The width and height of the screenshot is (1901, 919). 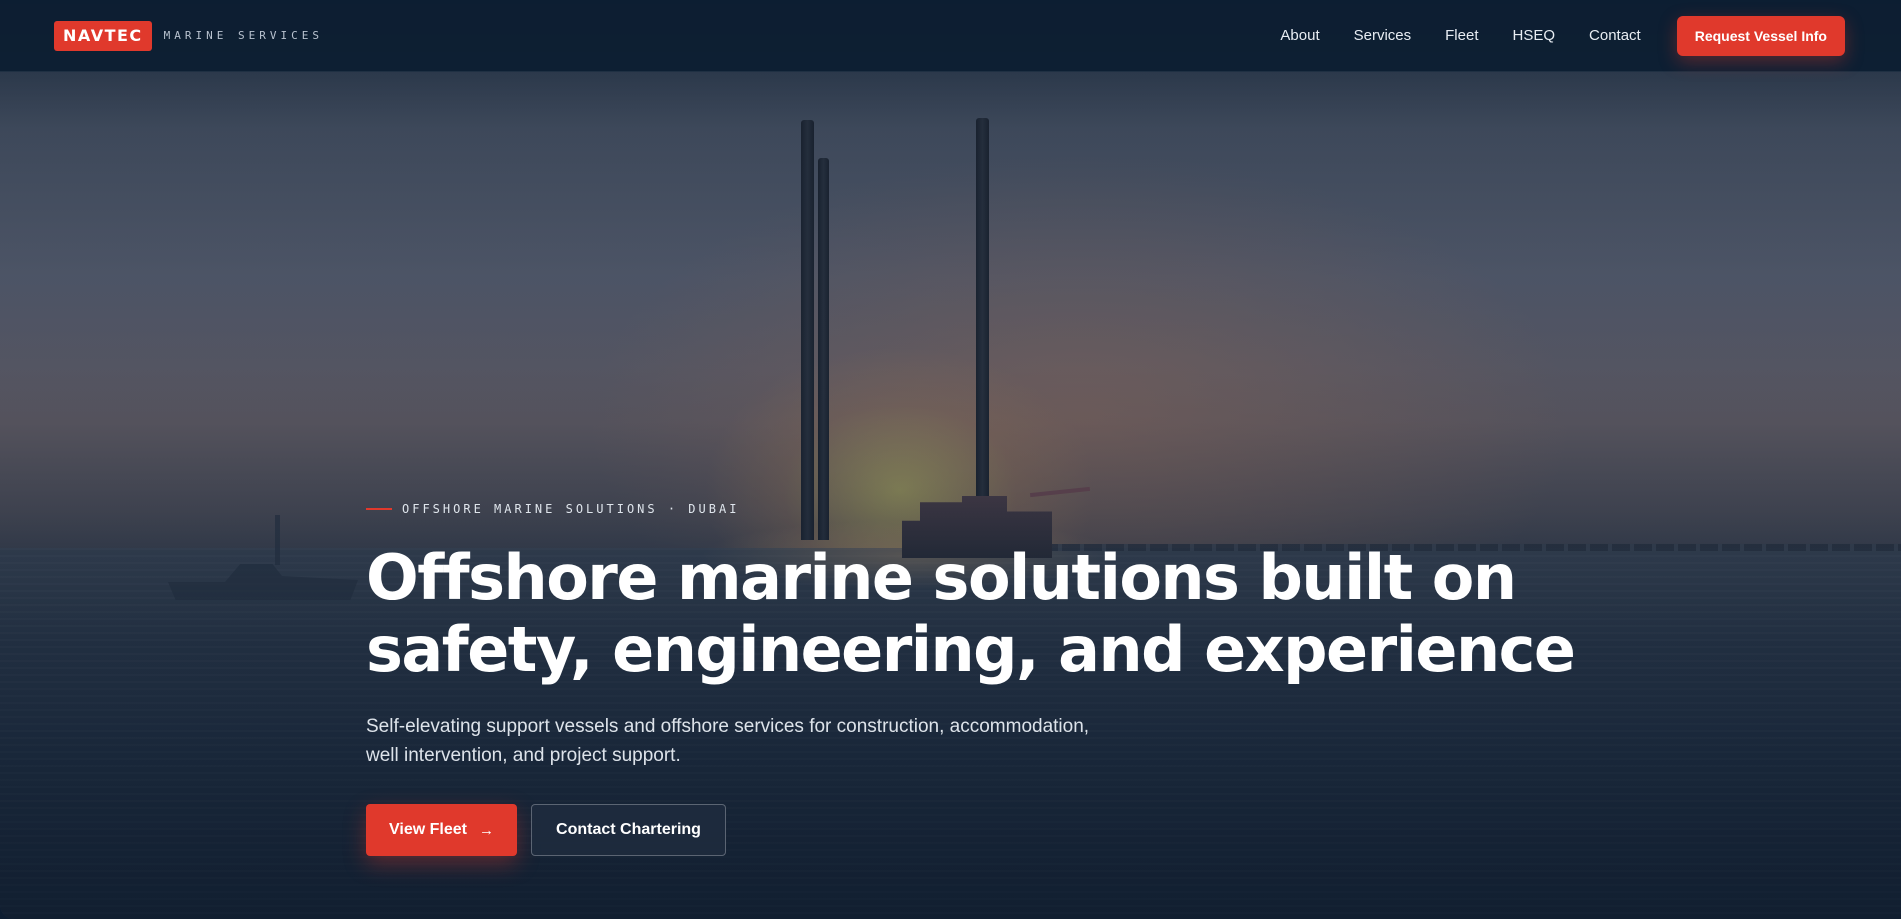 What do you see at coordinates (976, 509) in the screenshot?
I see `hero-eyebrow: OFFSHORE MARINE SOLUTIONS · DUBAI` at bounding box center [976, 509].